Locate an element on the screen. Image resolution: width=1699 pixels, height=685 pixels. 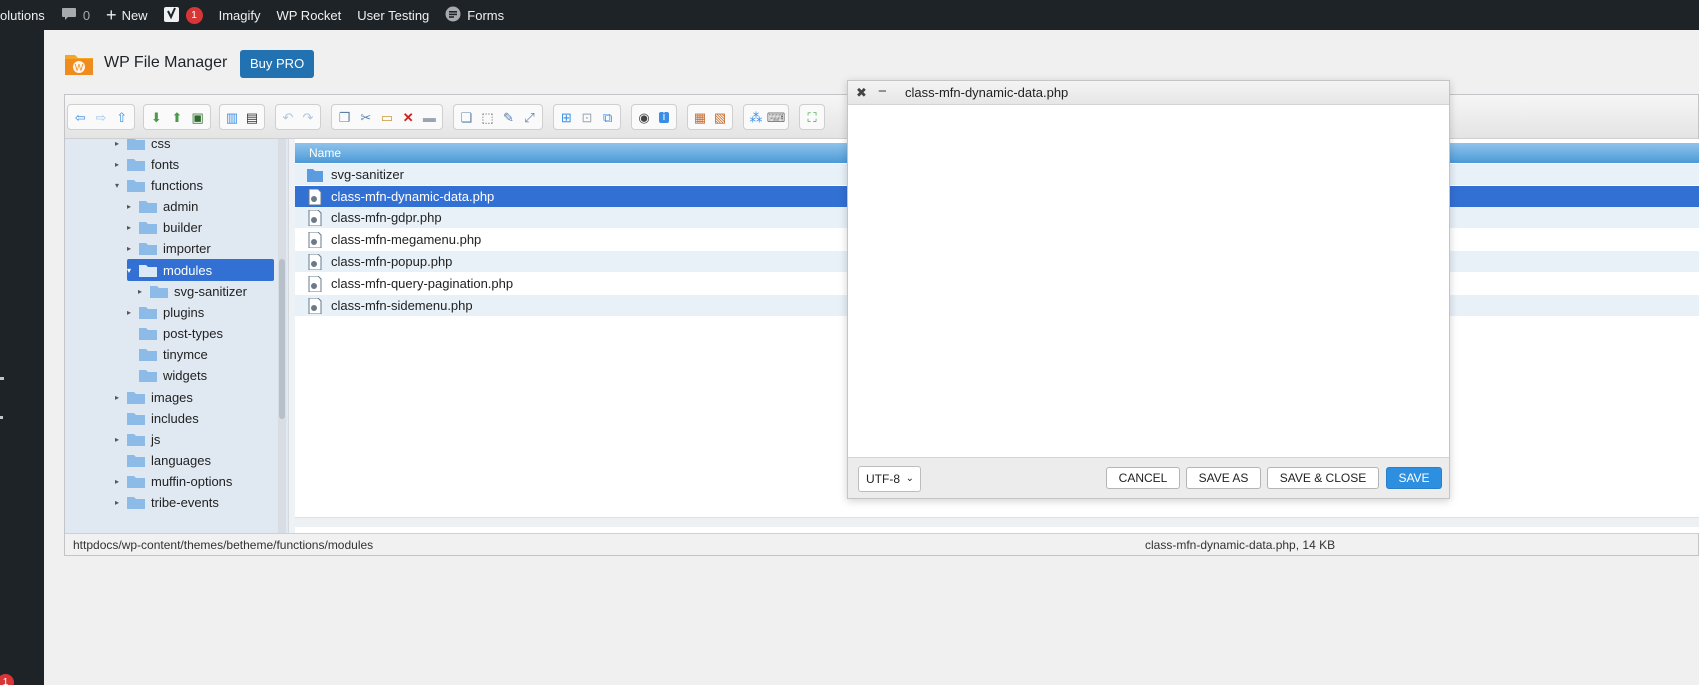
toolbar-tools-group: ❏ ⬚ ✎ ⤢ is located at coordinates (498, 117).